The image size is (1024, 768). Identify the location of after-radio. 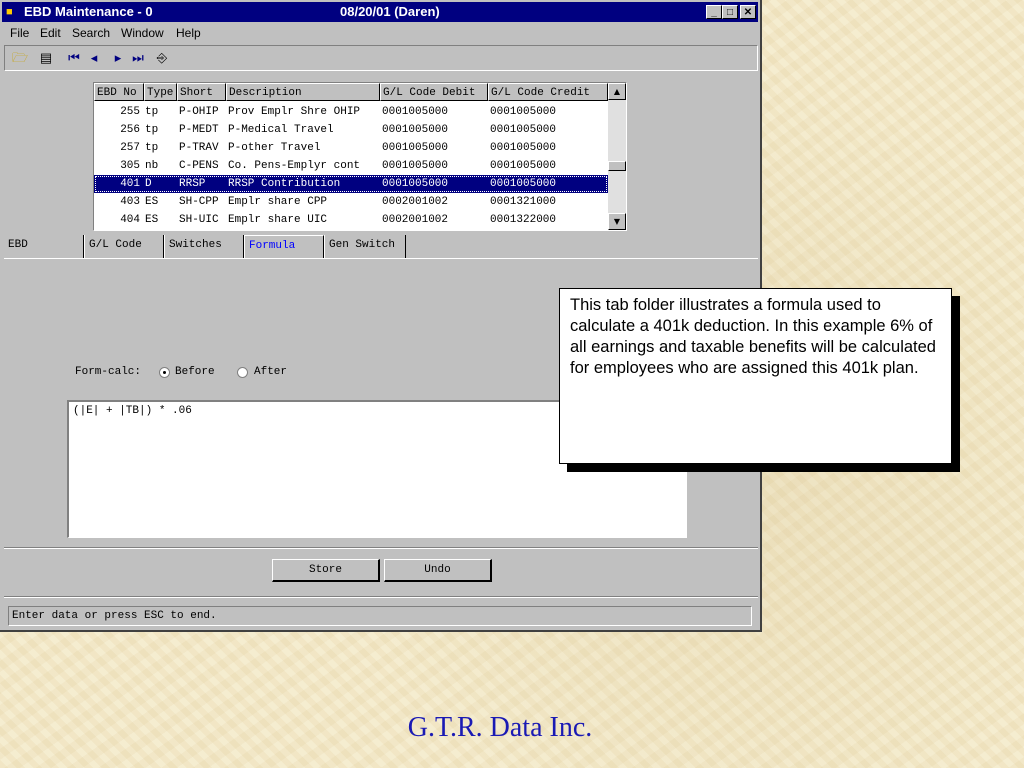
(242, 372).